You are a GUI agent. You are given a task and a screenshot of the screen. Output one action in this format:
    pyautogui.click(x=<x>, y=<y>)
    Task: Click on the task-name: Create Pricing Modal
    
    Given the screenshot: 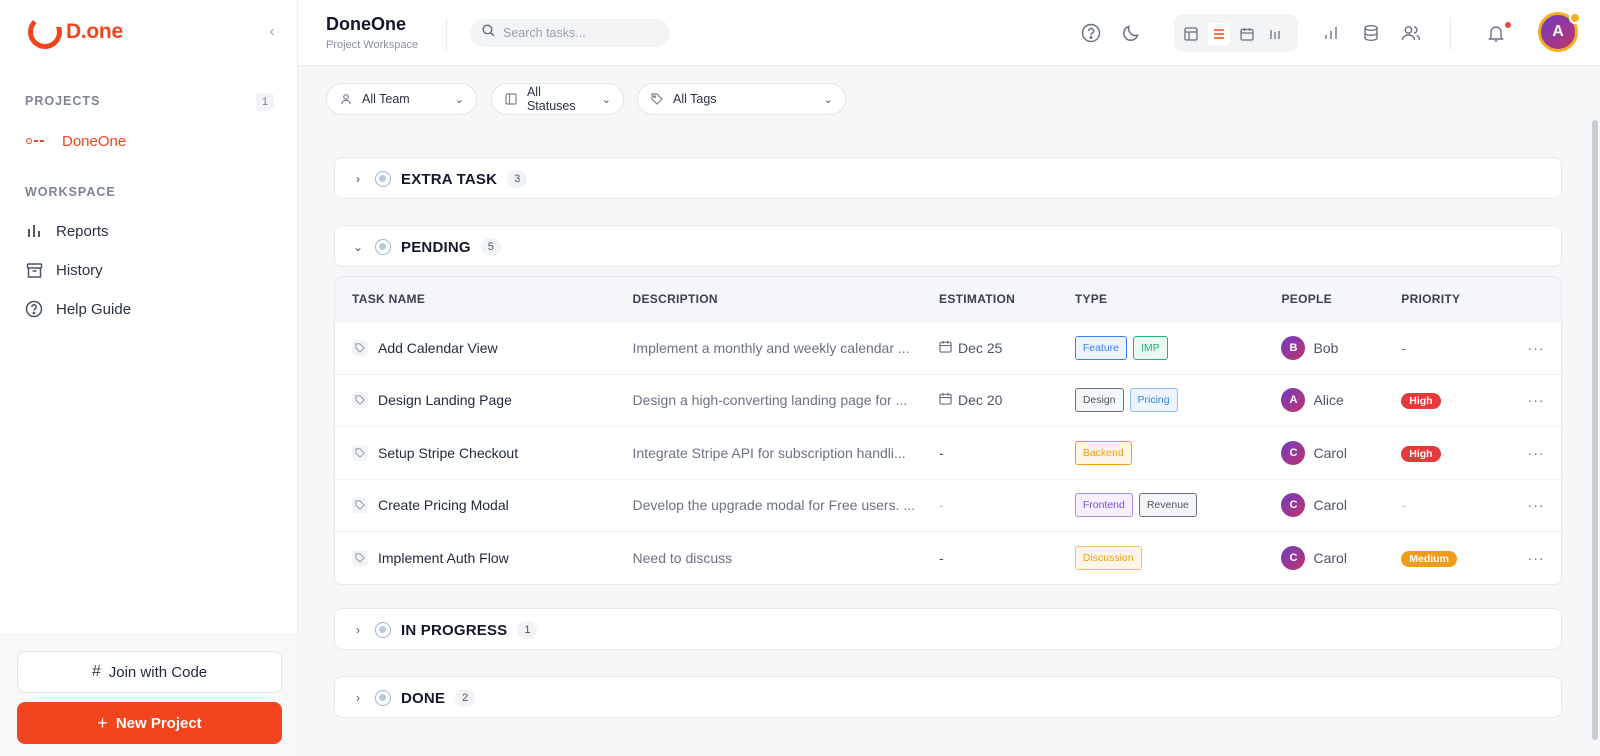 What is the action you would take?
    pyautogui.click(x=443, y=505)
    